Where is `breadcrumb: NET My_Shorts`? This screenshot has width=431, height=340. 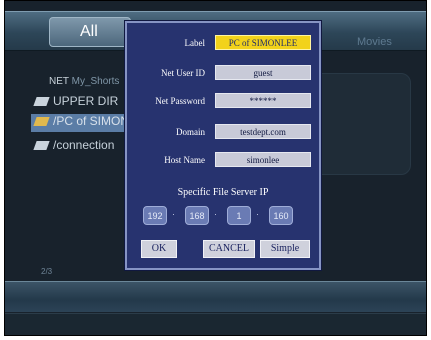 breadcrumb: NET My_Shorts is located at coordinates (84, 81).